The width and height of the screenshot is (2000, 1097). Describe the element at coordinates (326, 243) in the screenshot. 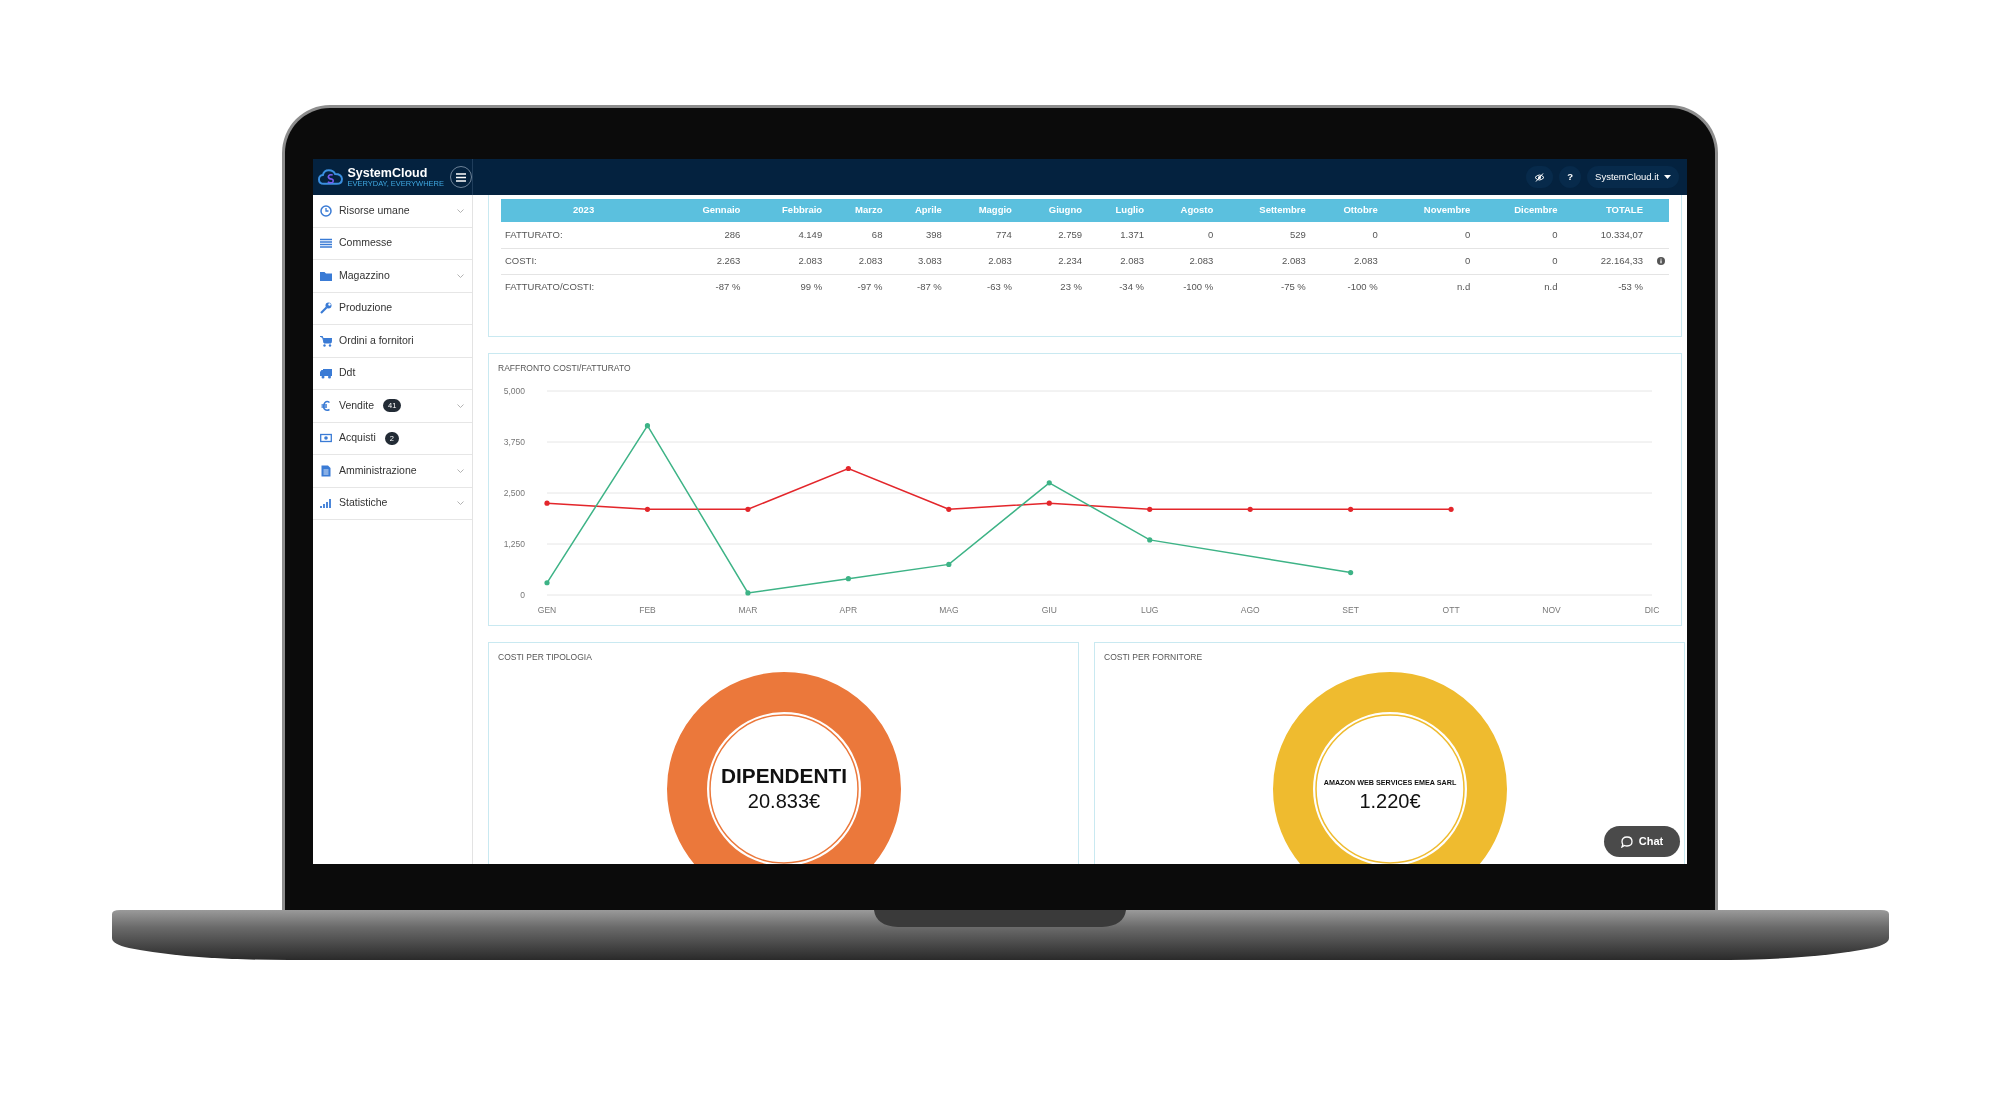

I see `list-icon` at that location.